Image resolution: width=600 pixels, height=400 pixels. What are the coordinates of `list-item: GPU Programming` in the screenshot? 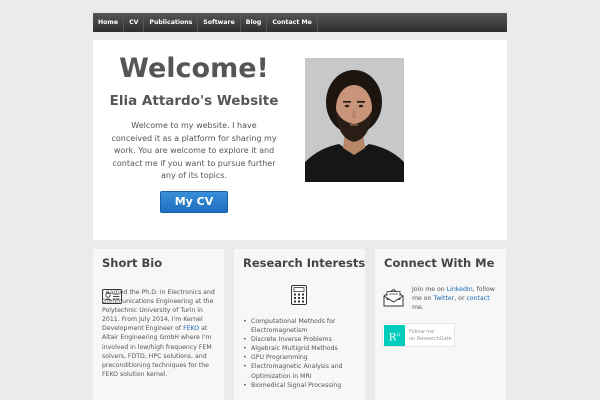 It's located at (301, 357).